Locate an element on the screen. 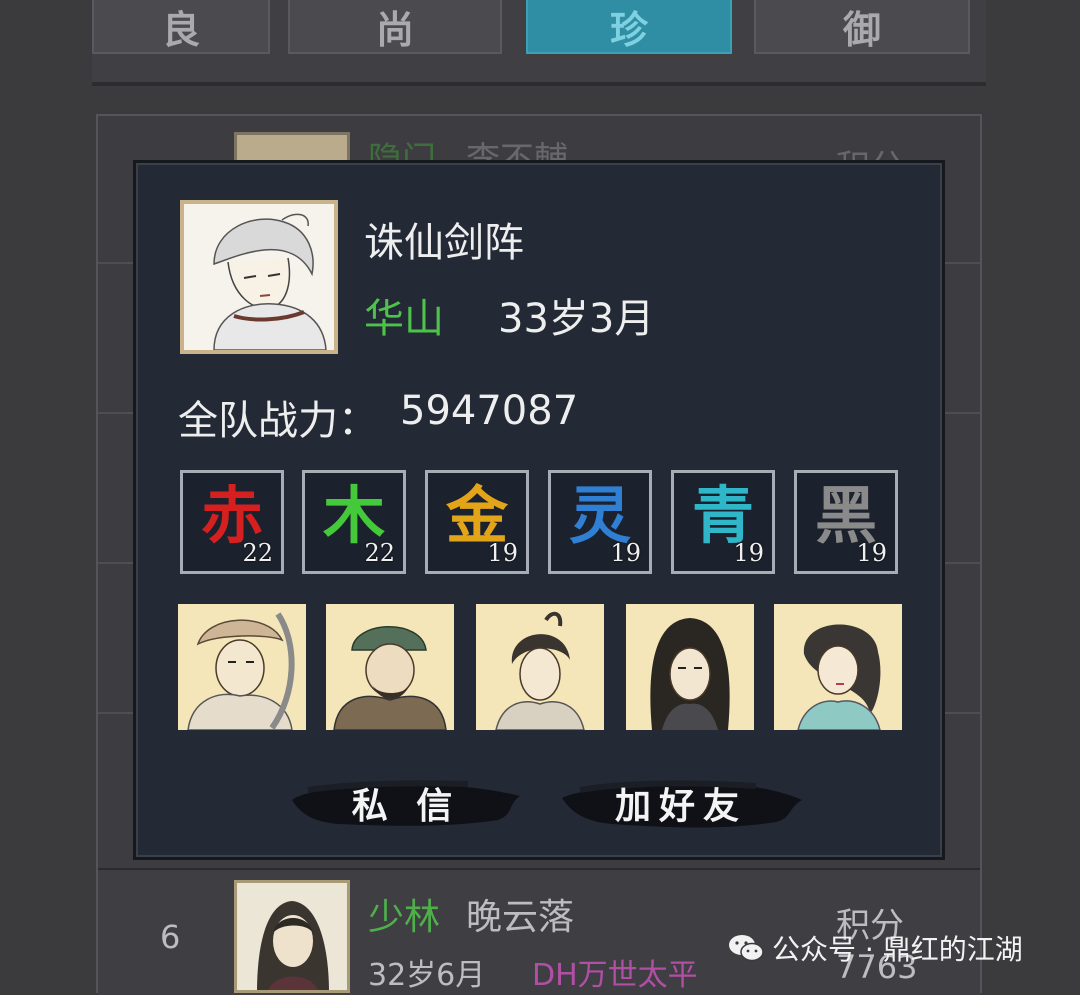 The width and height of the screenshot is (1080, 995). player-name: 诛仙剑阵 is located at coordinates (444, 243).